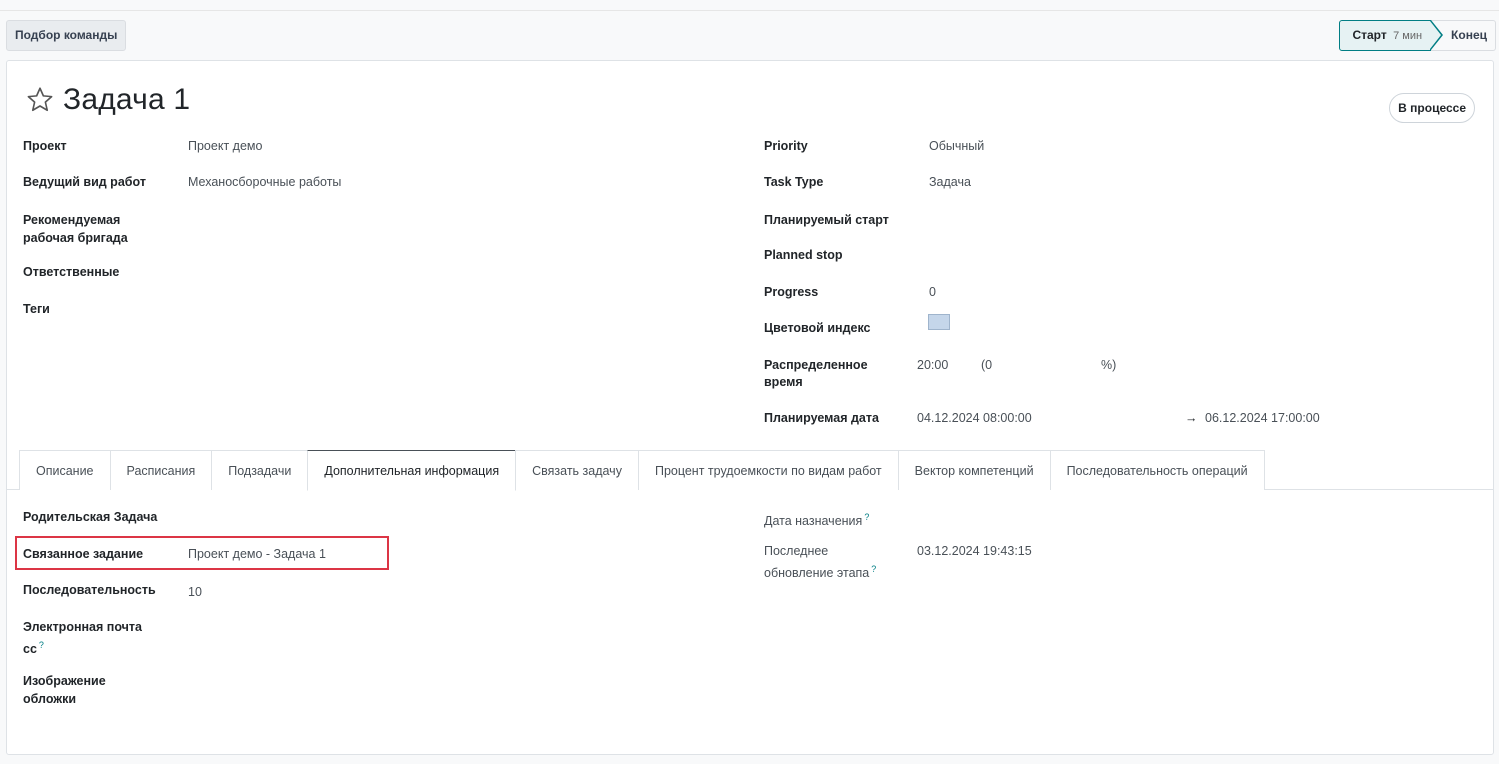 Image resolution: width=1499 pixels, height=764 pixels. What do you see at coordinates (796, 551) in the screenshot?
I see `last-stage-update-label-line1: Последнее` at bounding box center [796, 551].